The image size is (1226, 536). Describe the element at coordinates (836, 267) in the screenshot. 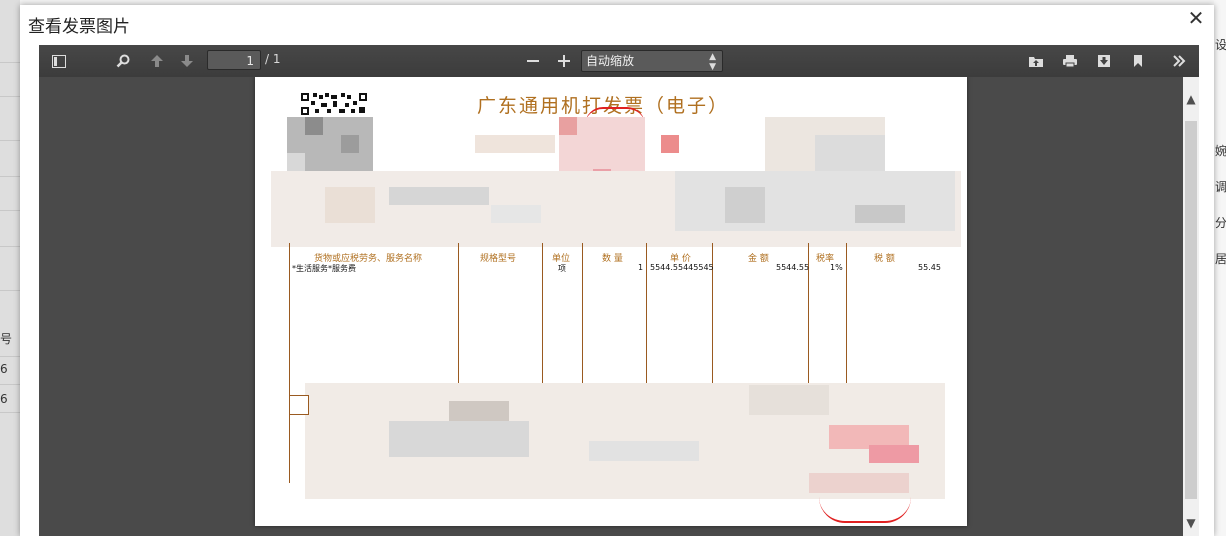

I see `cell-tax-rate: 1%` at that location.